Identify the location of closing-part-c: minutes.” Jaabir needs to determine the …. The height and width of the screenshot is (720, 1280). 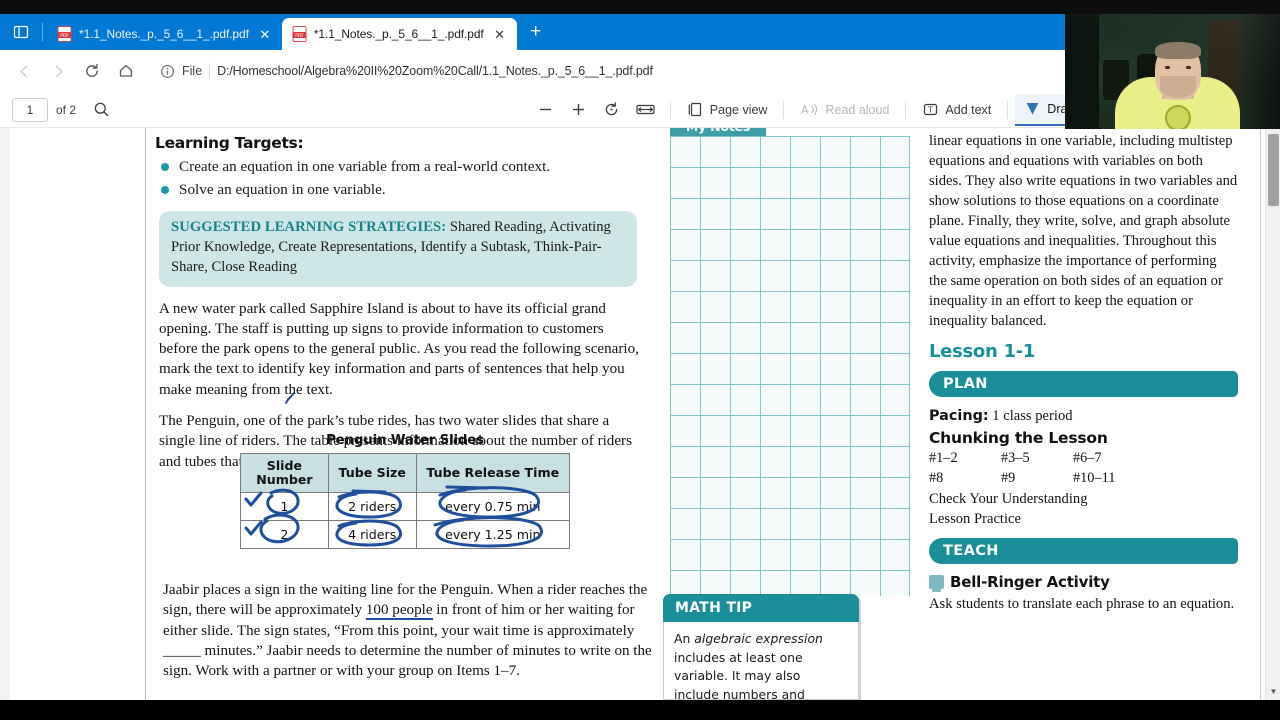
(407, 661).